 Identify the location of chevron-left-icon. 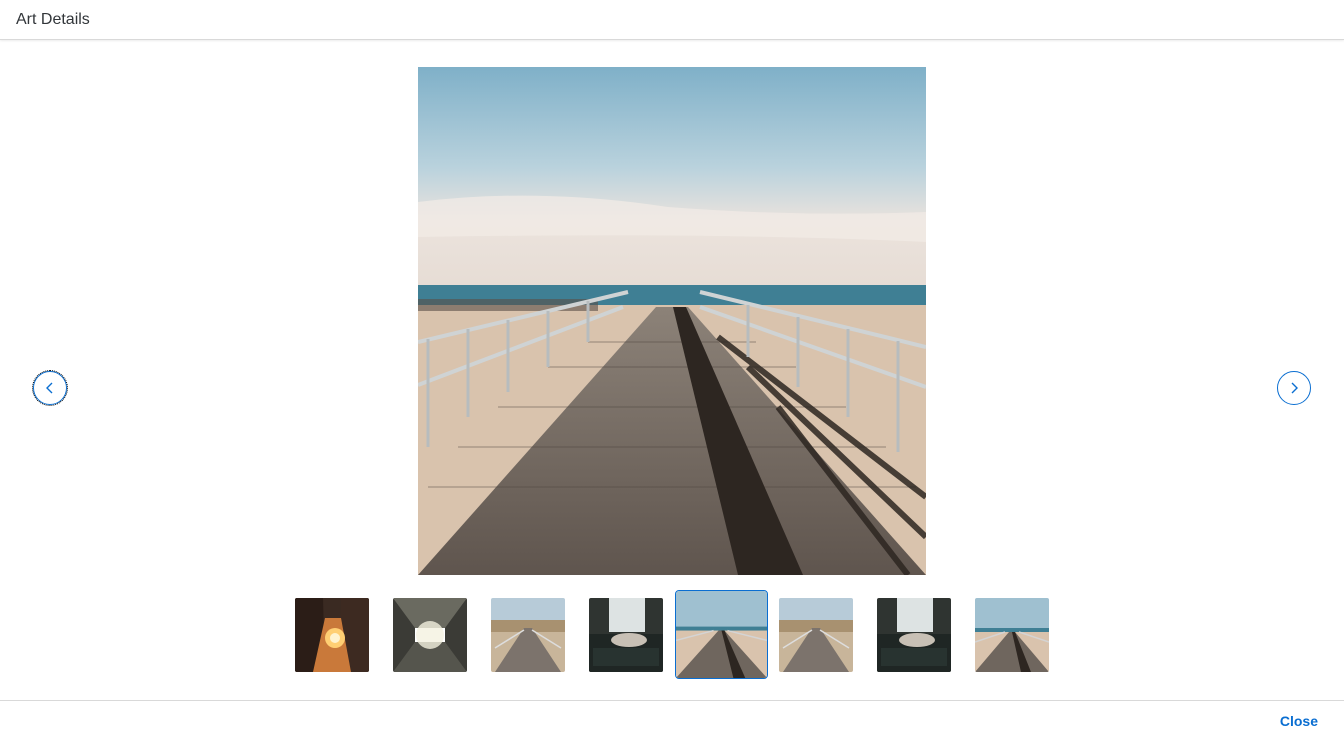
(49, 388).